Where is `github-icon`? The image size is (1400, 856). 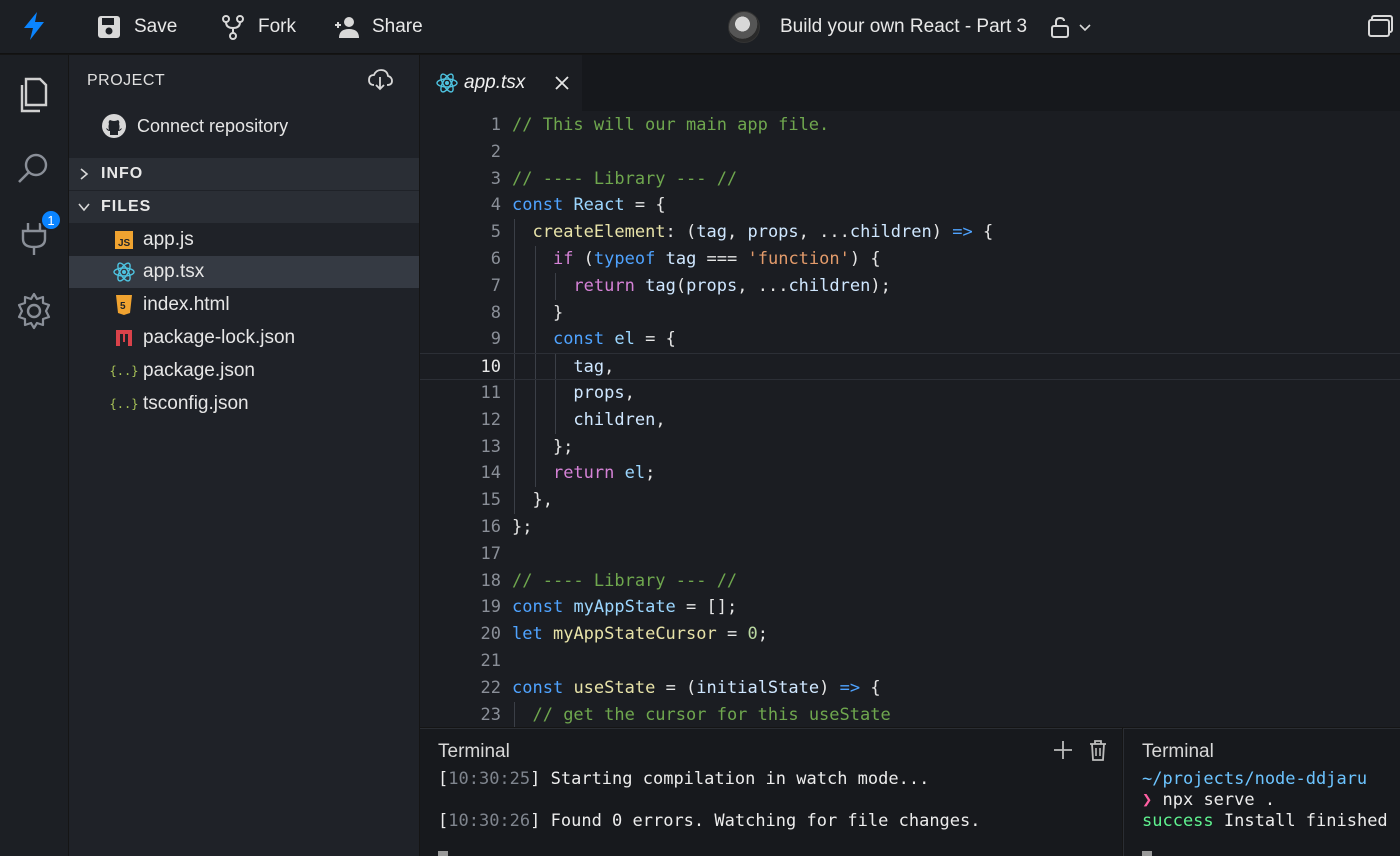 github-icon is located at coordinates (114, 126).